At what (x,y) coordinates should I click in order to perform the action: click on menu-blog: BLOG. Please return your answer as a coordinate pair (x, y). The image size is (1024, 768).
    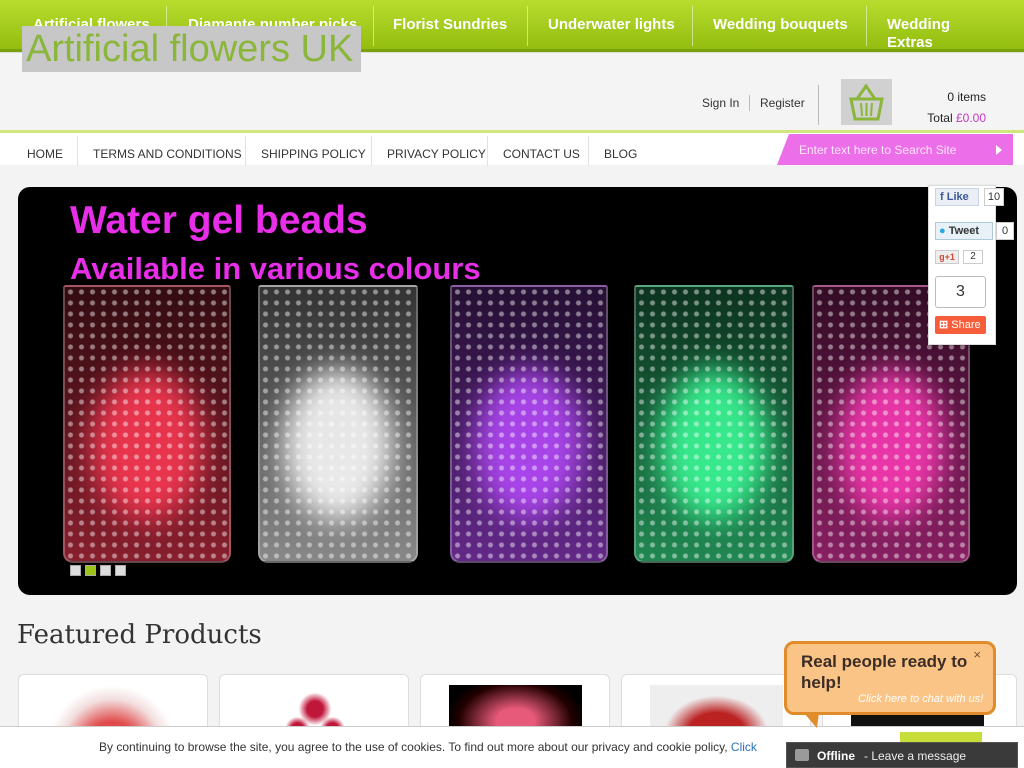
    Looking at the image, I should click on (620, 154).